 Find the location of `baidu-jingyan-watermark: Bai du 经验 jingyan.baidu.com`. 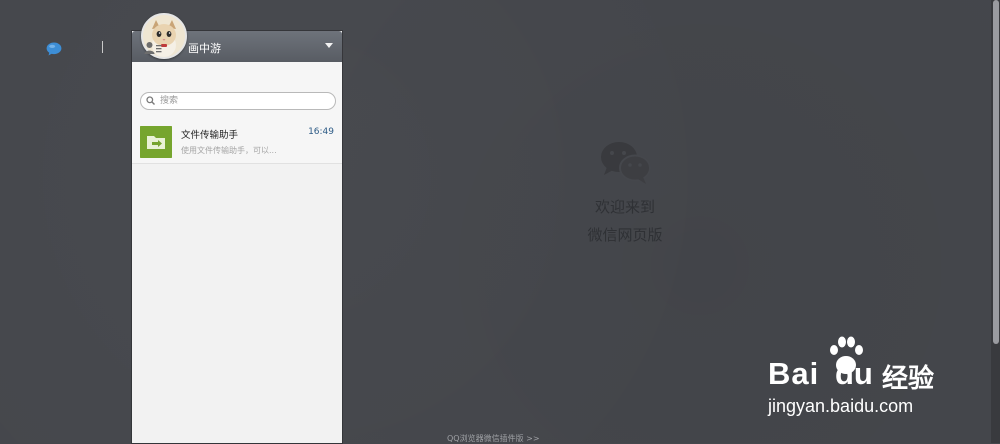

baidu-jingyan-watermark: Bai du 经验 jingyan.baidu.com is located at coordinates (863, 379).